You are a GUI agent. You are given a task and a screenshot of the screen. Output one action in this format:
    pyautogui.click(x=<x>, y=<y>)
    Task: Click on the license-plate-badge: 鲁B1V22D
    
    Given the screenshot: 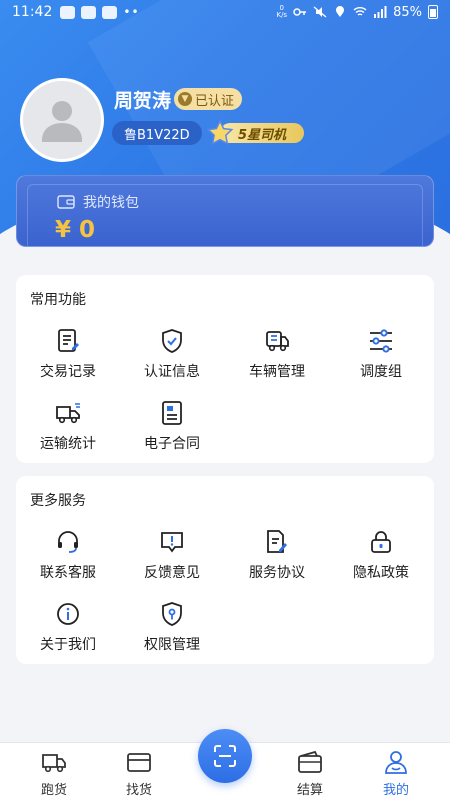 What is the action you would take?
    pyautogui.click(x=157, y=133)
    